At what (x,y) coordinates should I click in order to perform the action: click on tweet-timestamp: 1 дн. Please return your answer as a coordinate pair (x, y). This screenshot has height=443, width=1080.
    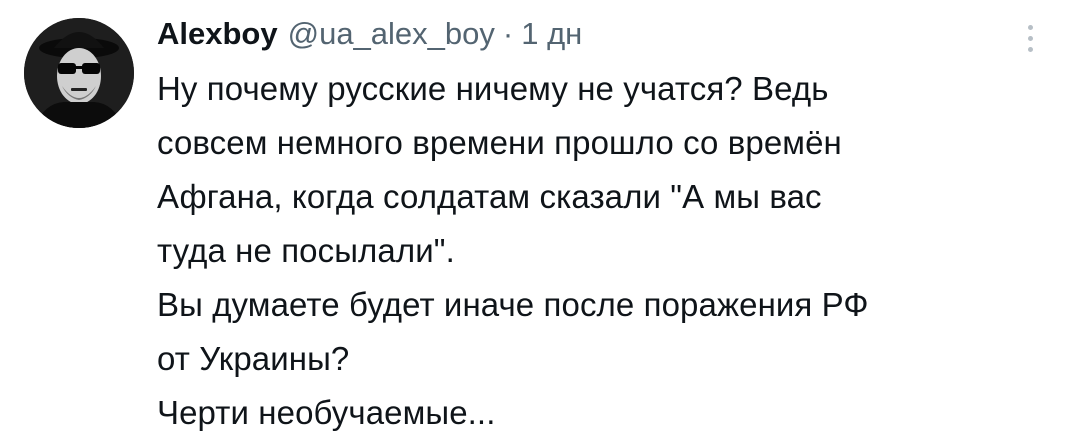
    Looking at the image, I should click on (551, 34).